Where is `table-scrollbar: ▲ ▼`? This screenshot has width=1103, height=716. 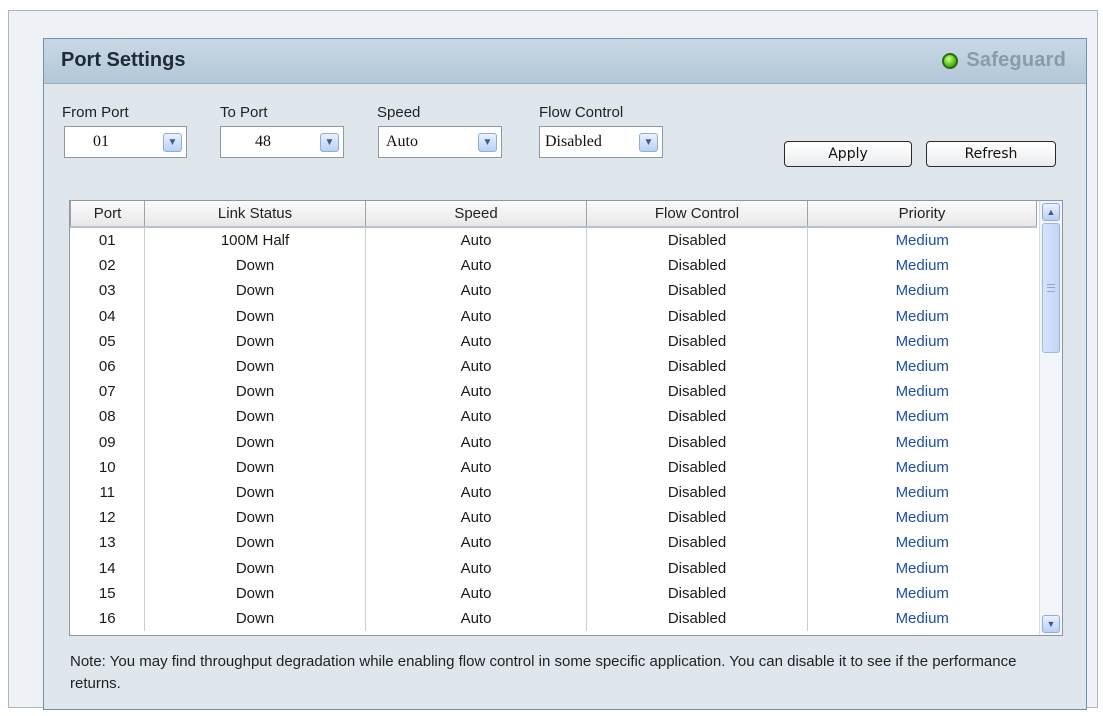
table-scrollbar: ▲ ▼ is located at coordinates (1050, 418).